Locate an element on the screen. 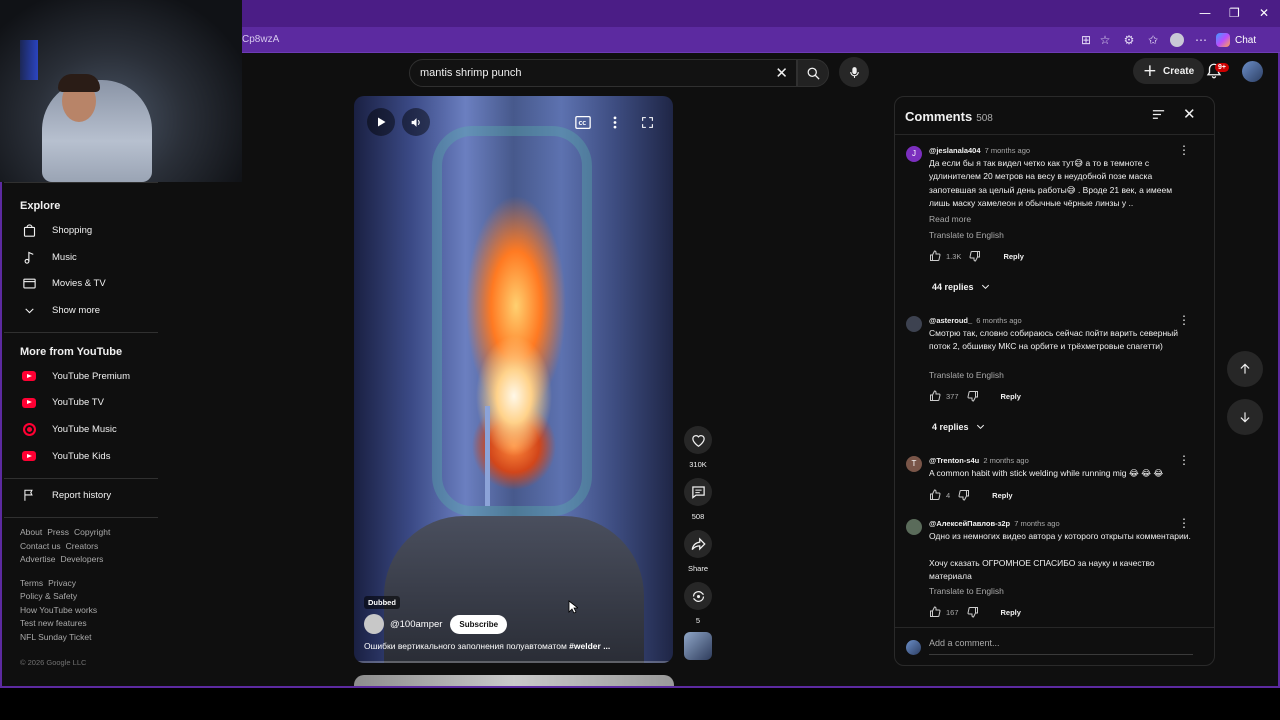  footer-link-advertise: Advertise is located at coordinates (37, 559).